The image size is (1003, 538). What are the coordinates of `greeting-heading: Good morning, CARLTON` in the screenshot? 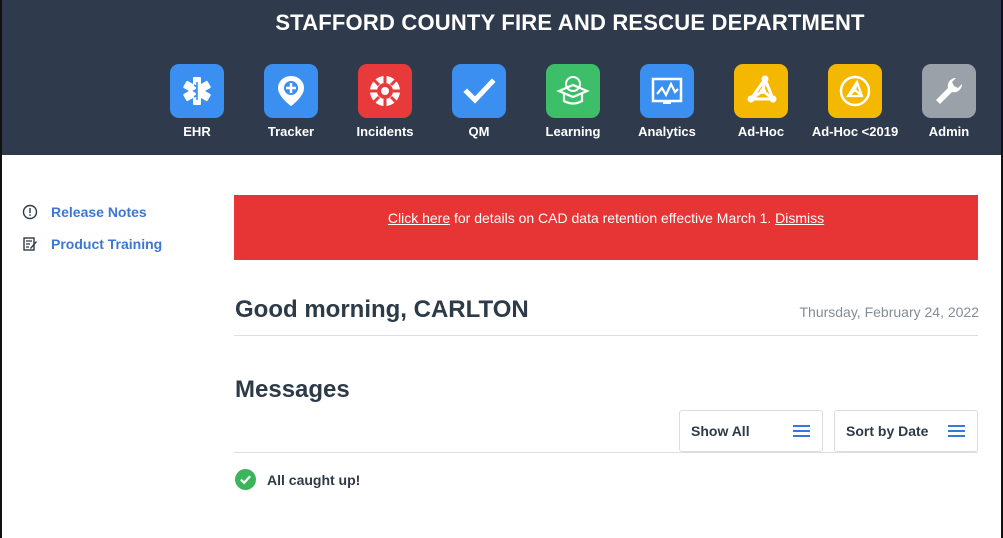 It's located at (382, 309).